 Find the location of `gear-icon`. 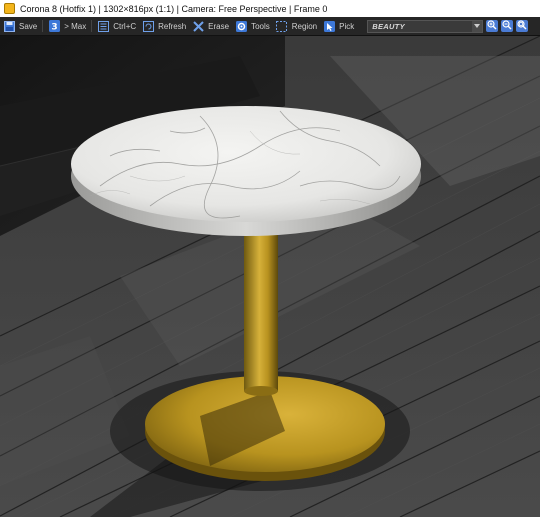

gear-icon is located at coordinates (241, 26).